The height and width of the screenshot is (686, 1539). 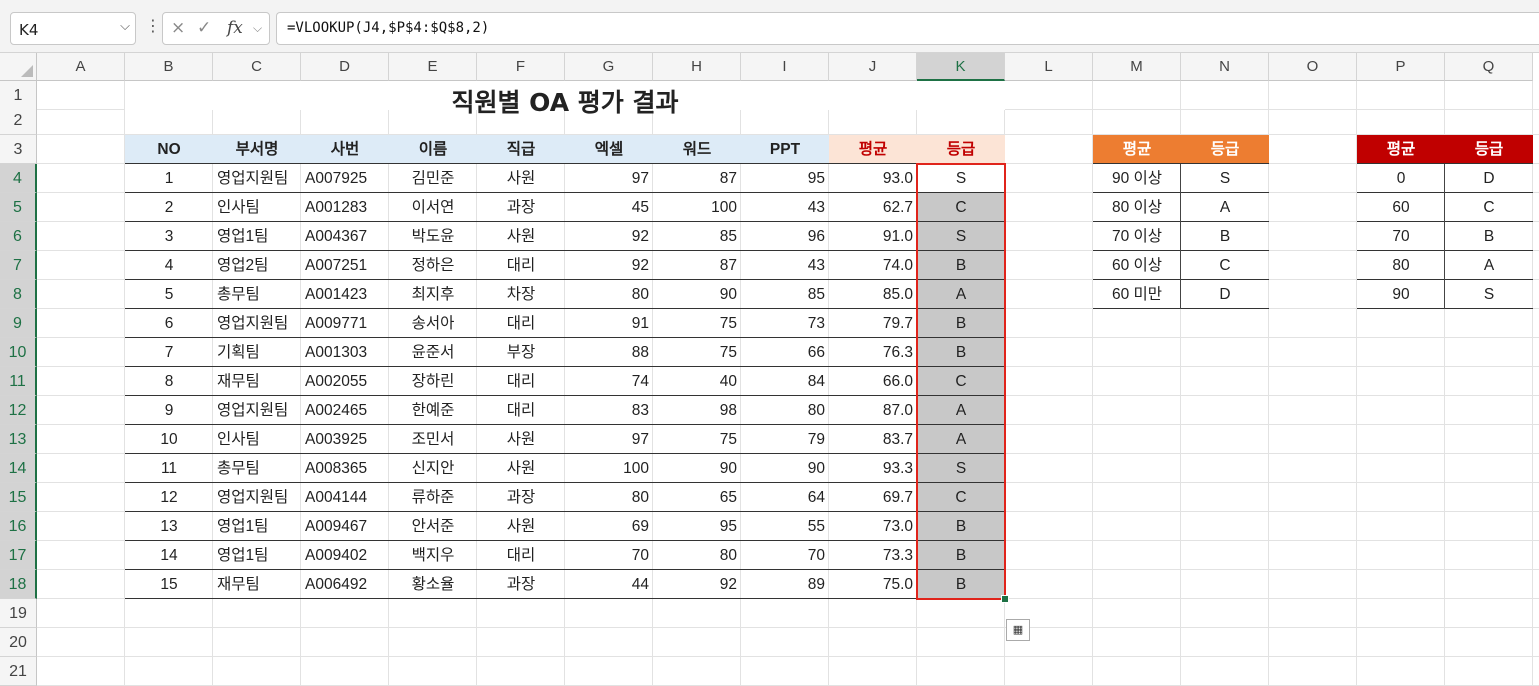 What do you see at coordinates (257, 468) in the screenshot?
I see `table-cell: 총무팀` at bounding box center [257, 468].